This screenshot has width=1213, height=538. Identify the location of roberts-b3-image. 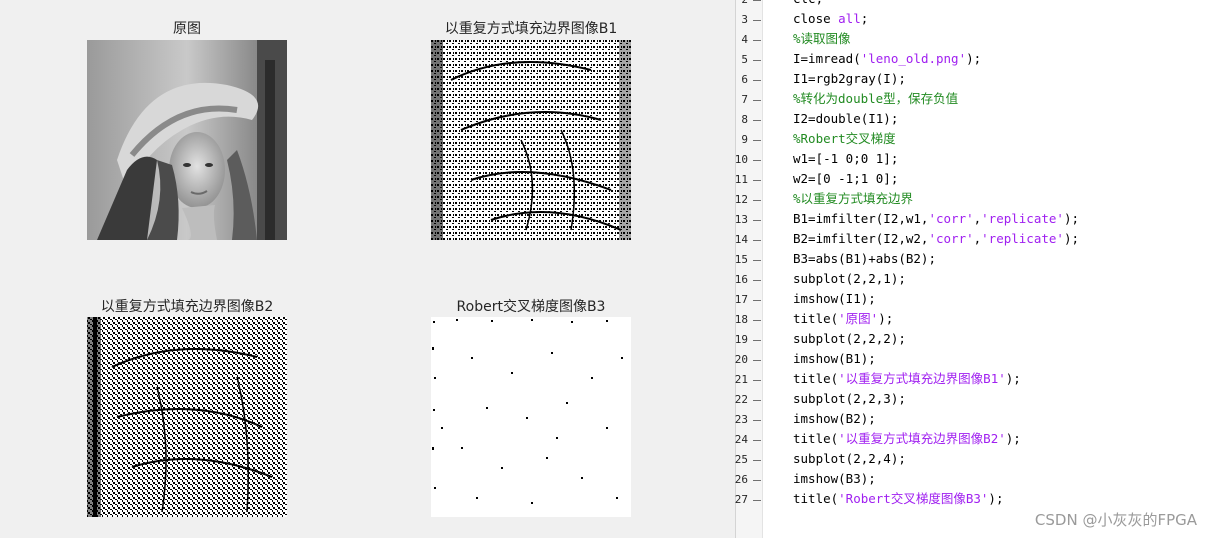
(531, 417).